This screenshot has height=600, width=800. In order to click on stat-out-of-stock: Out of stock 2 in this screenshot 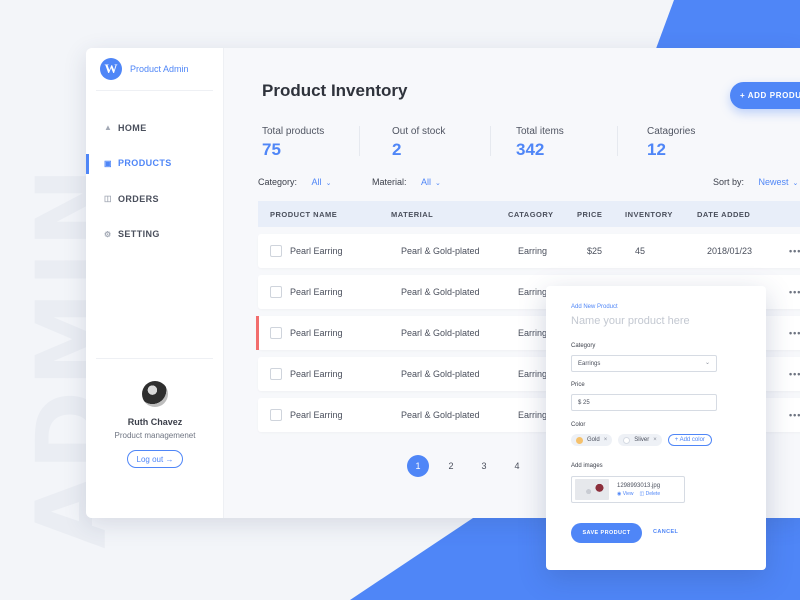, I will do `click(418, 143)`.